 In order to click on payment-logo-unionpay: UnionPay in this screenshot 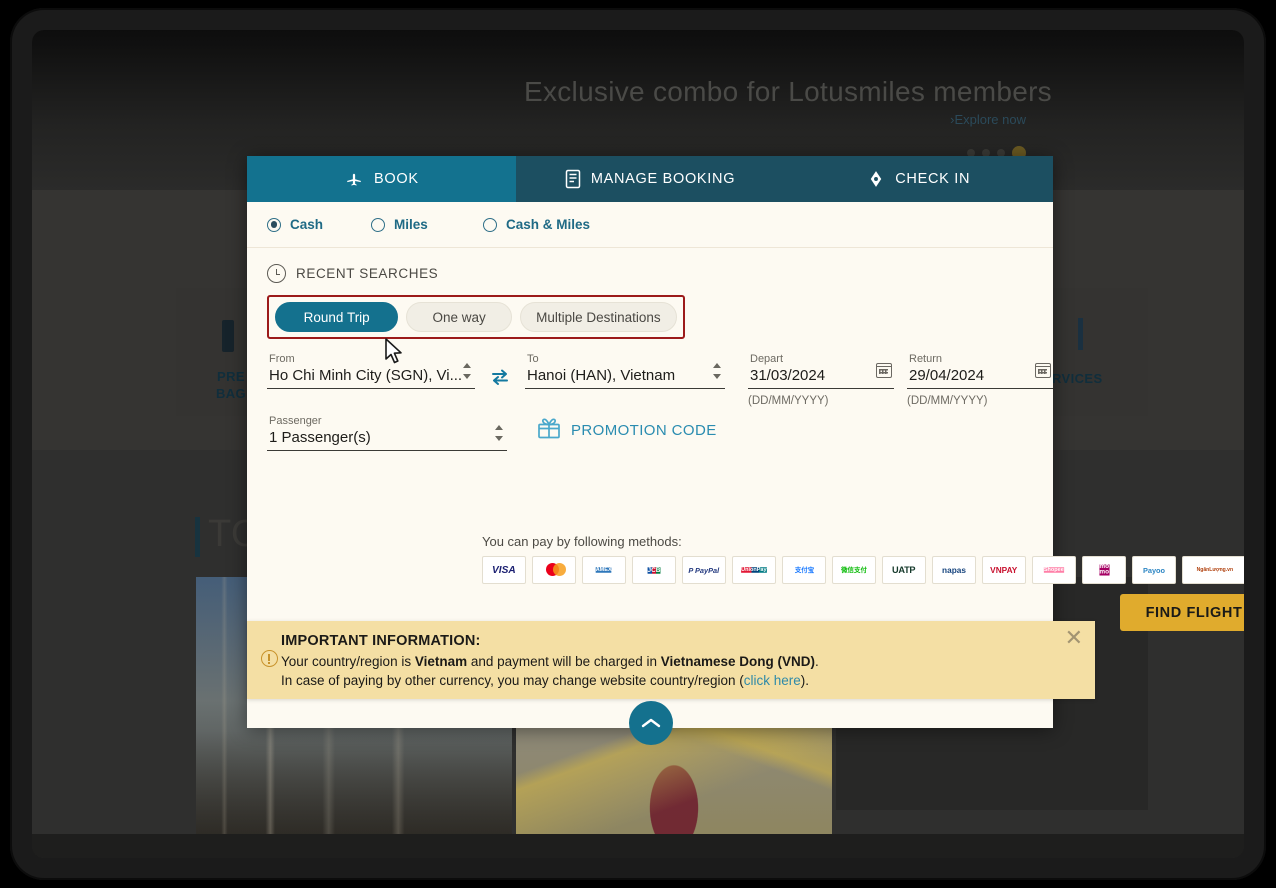, I will do `click(754, 570)`.